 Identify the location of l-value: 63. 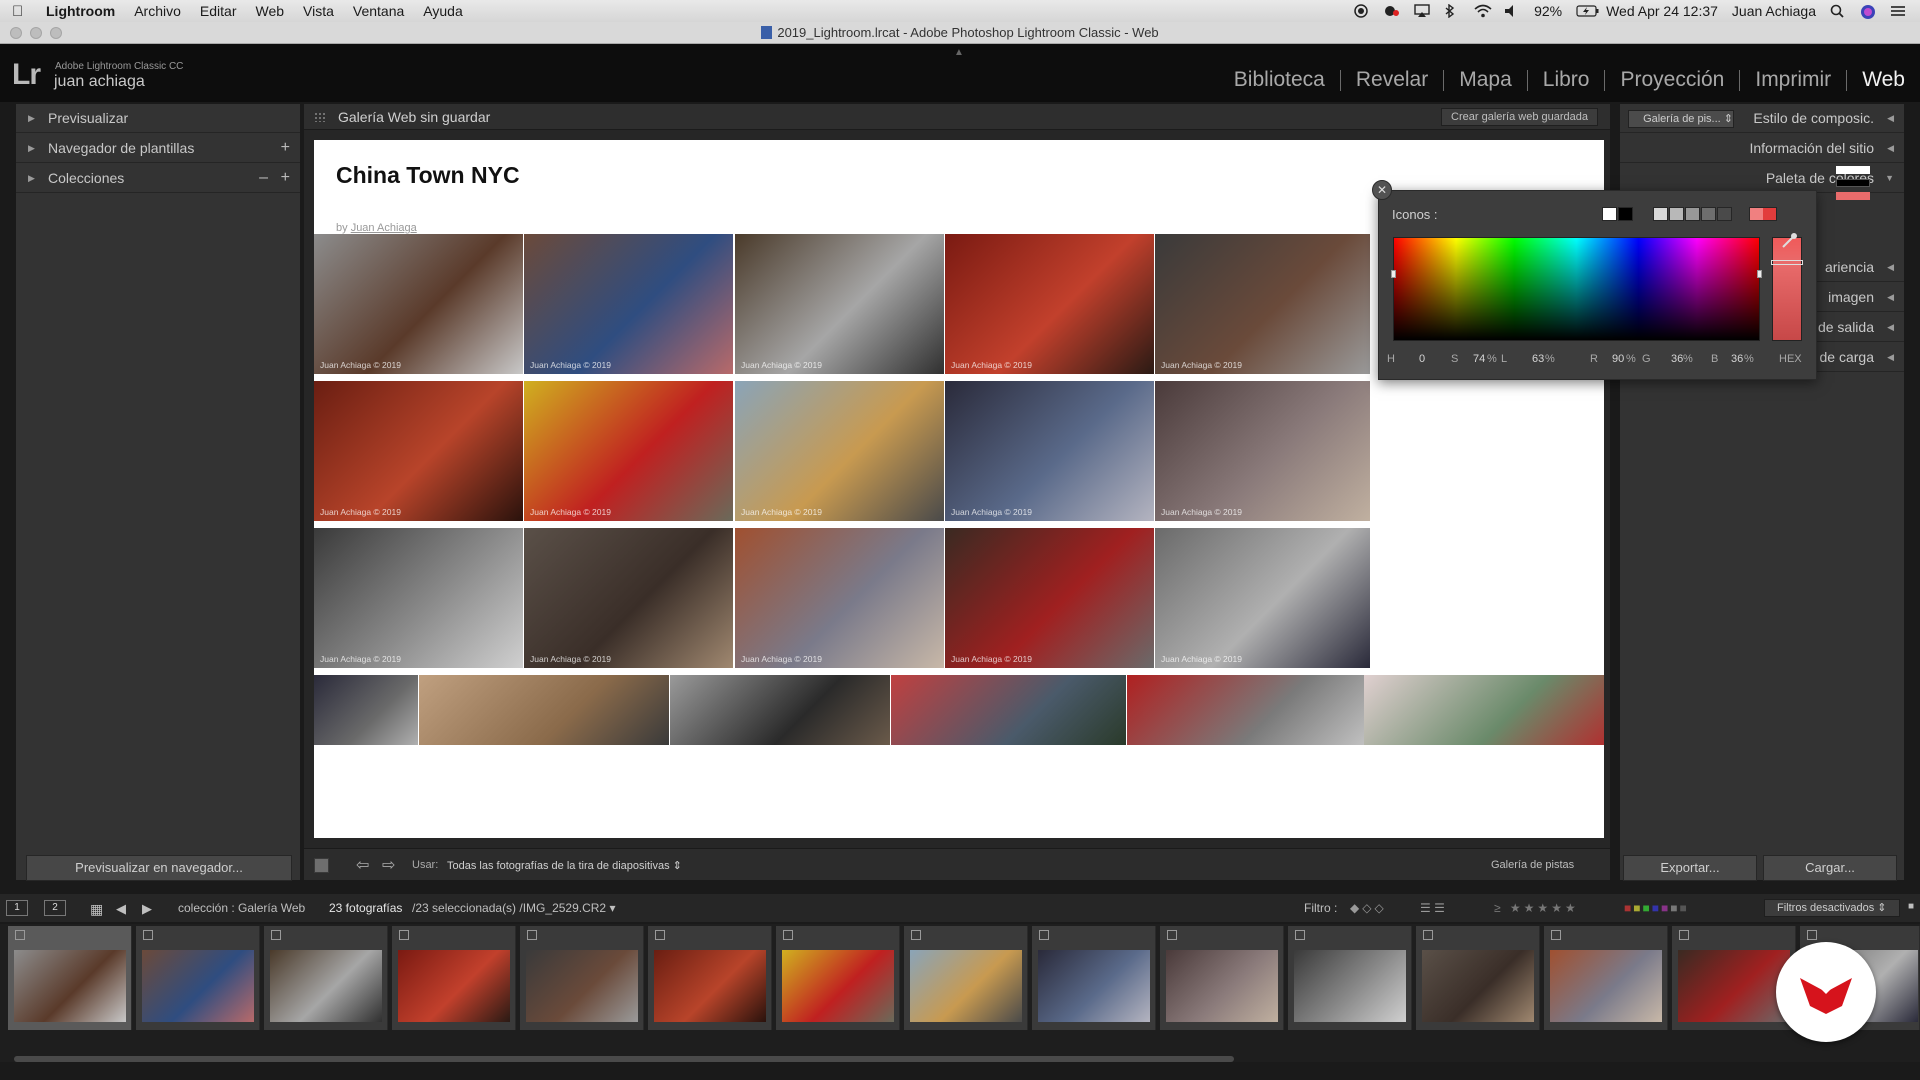
(1538, 359).